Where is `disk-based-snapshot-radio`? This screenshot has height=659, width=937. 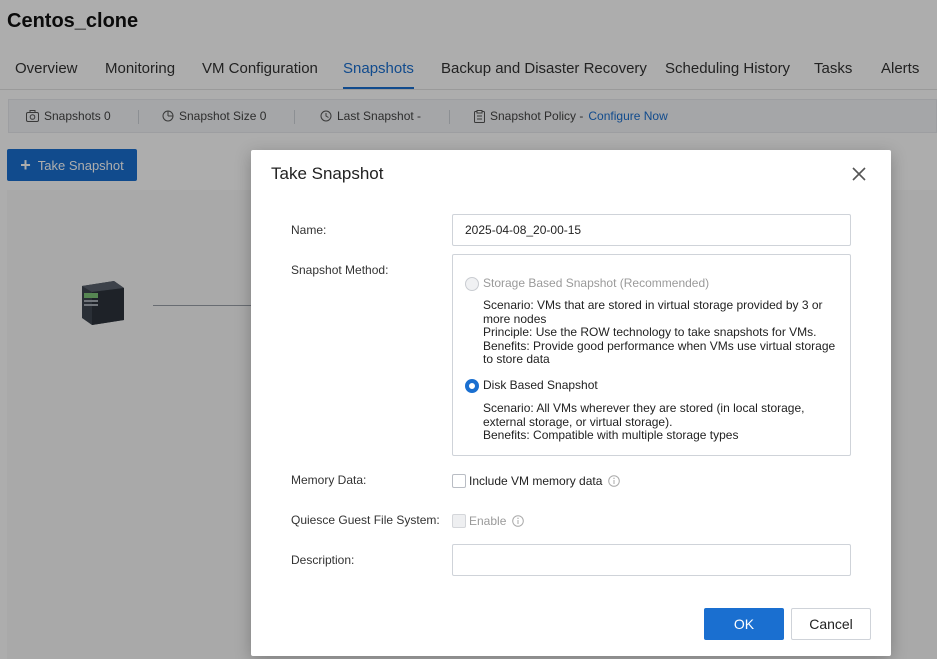
disk-based-snapshot-radio is located at coordinates (472, 386).